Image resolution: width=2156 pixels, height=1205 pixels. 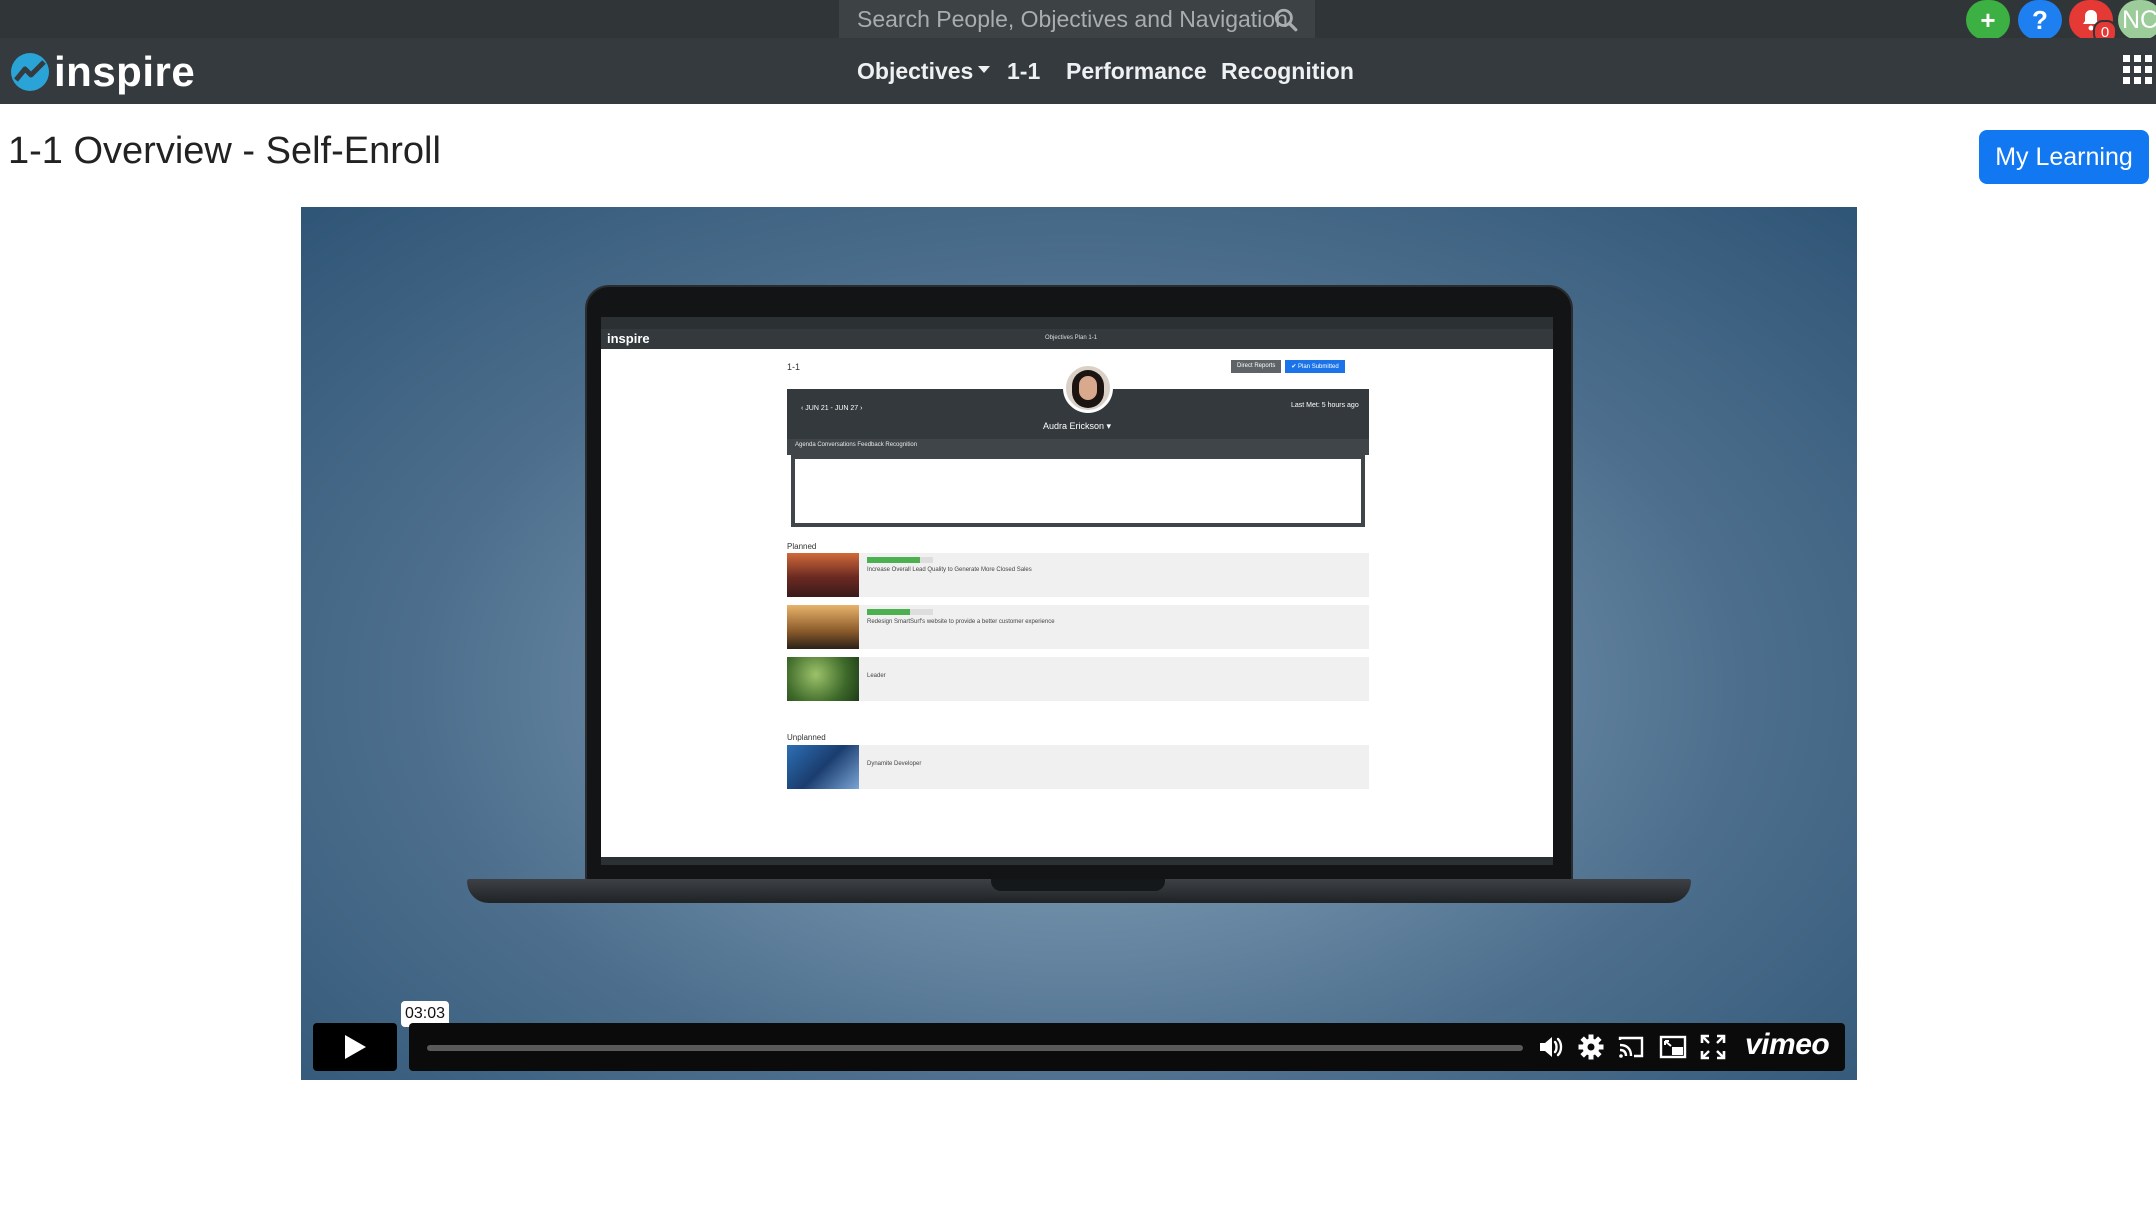 I want to click on add-button: +, so click(x=1988, y=20).